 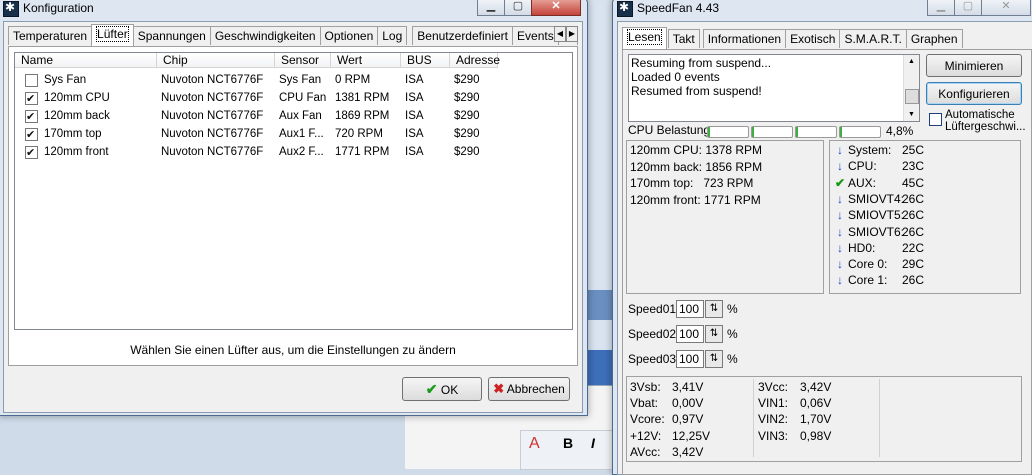 What do you see at coordinates (879, 248) in the screenshot?
I see `temperature-row: ↓ HD0: 22C` at bounding box center [879, 248].